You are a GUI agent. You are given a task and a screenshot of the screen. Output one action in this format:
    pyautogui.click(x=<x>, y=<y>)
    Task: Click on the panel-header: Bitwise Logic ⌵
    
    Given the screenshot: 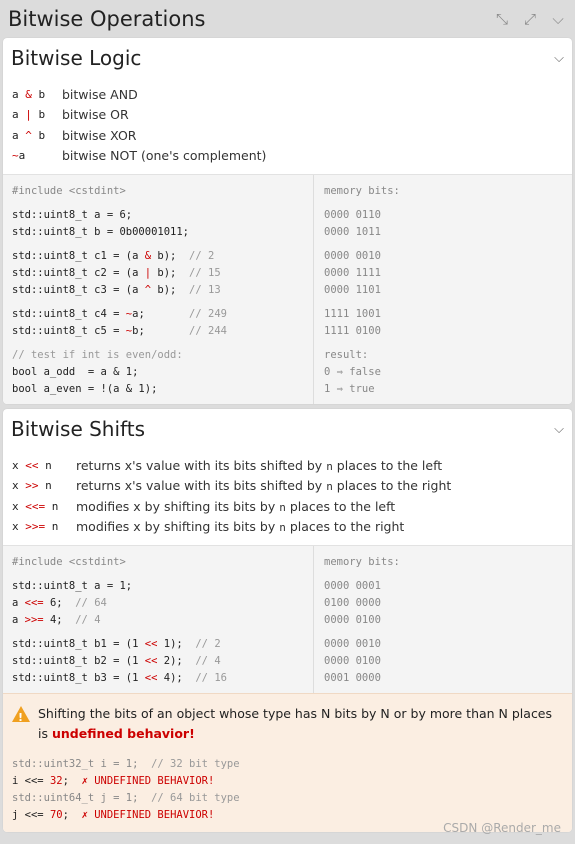 What is the action you would take?
    pyautogui.click(x=287, y=58)
    